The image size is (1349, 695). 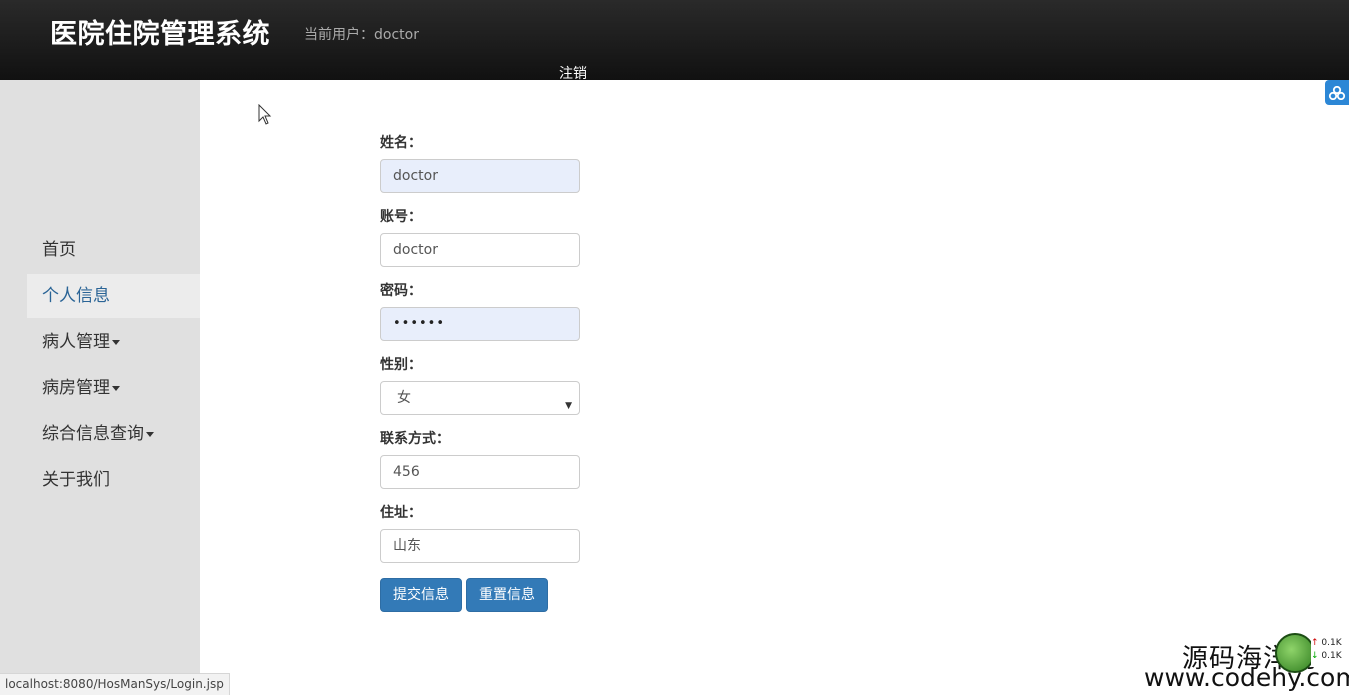 I want to click on top-navbar: 医院住院管理系统 当前用户：doctor 注销, so click(x=674, y=41).